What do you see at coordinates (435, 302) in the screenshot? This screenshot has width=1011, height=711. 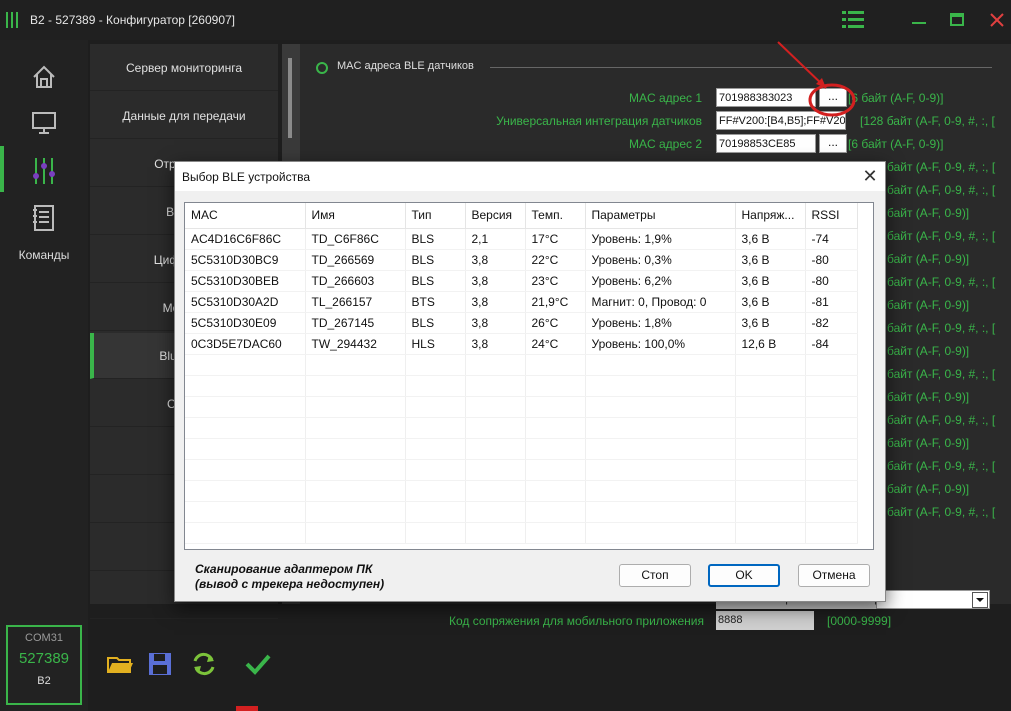 I see `table-cell: BTS` at bounding box center [435, 302].